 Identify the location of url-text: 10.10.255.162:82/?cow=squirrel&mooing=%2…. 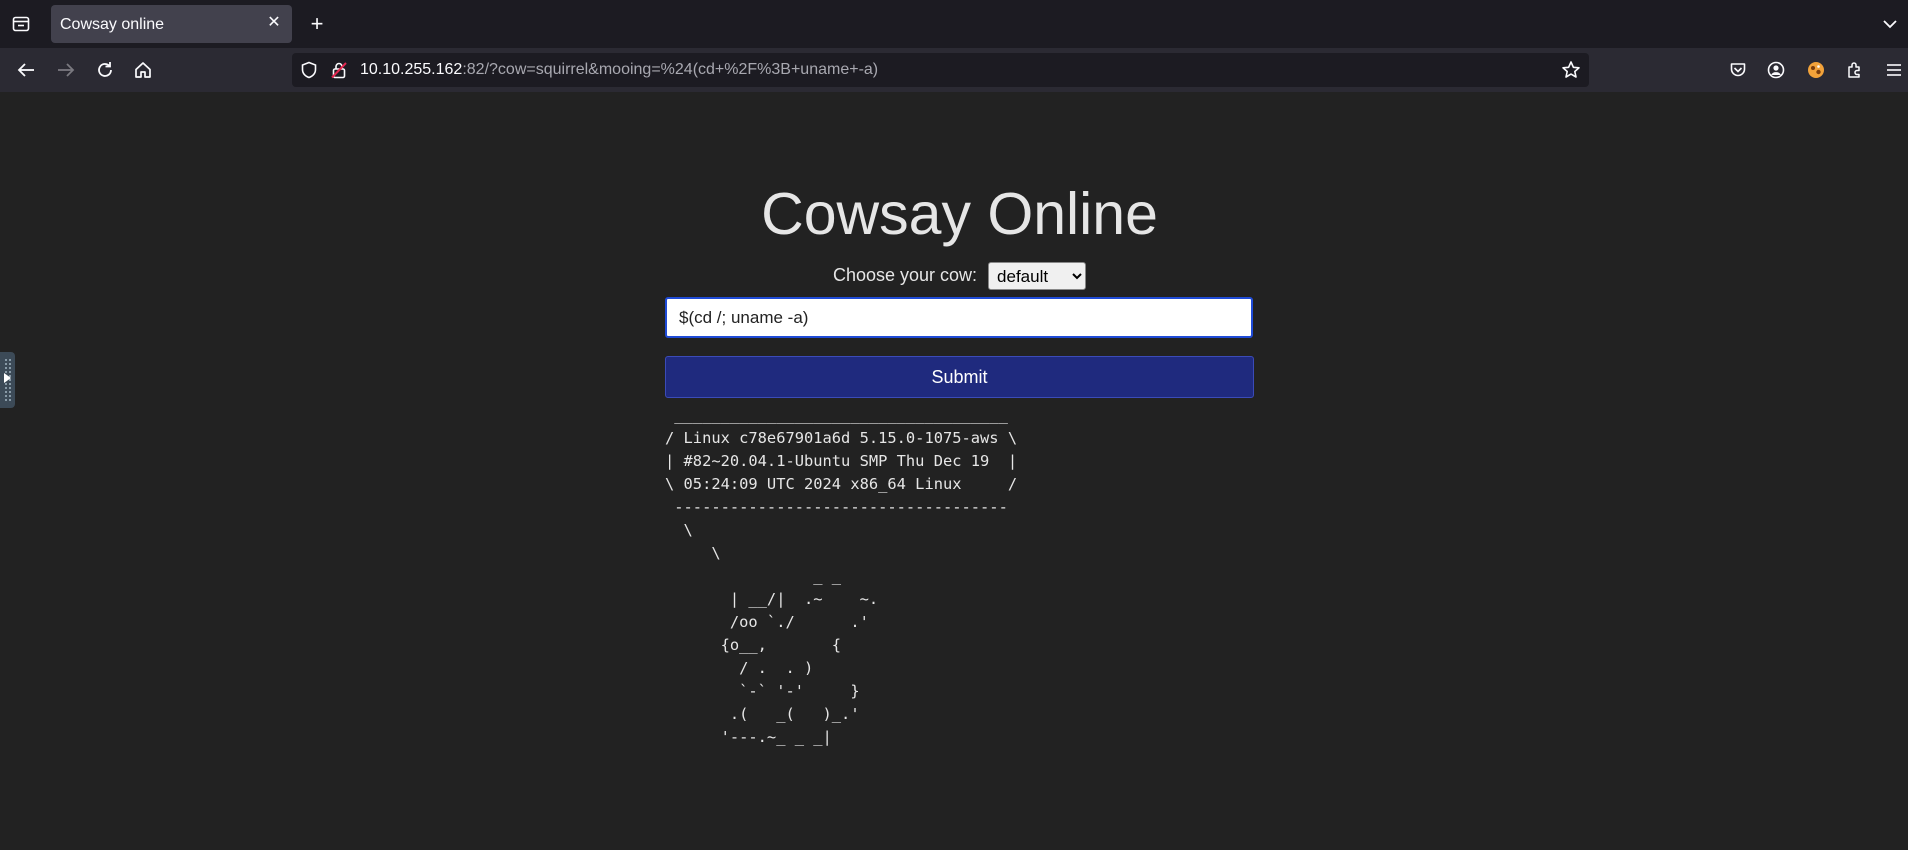
(619, 70).